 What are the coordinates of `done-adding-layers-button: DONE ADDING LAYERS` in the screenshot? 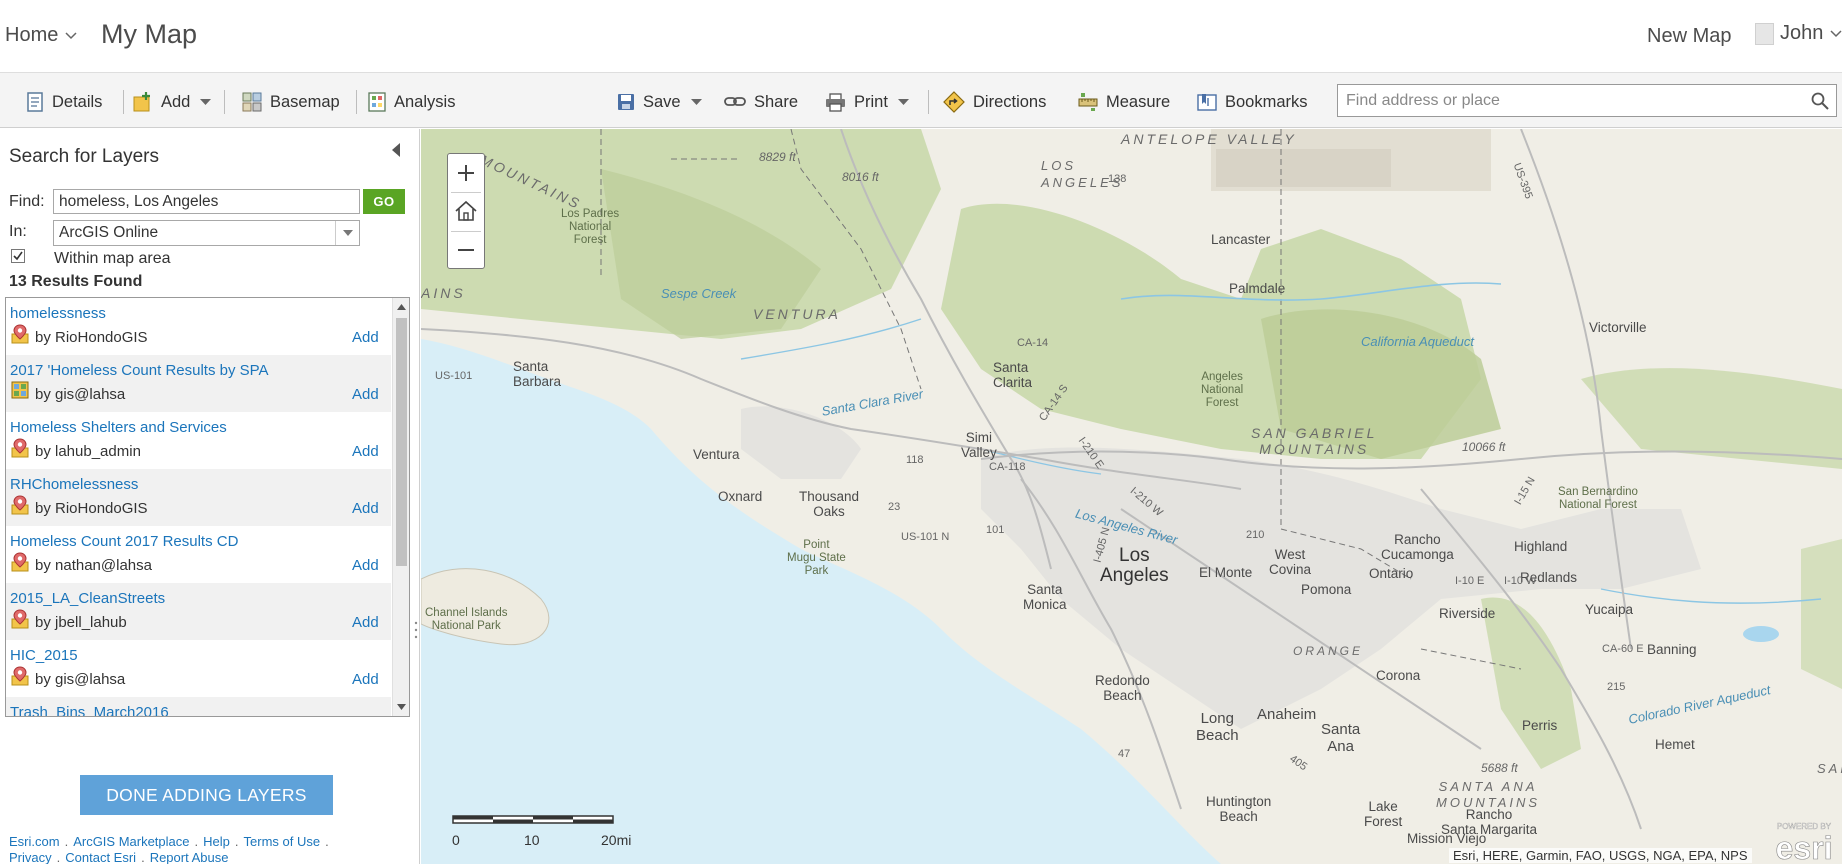 It's located at (206, 795).